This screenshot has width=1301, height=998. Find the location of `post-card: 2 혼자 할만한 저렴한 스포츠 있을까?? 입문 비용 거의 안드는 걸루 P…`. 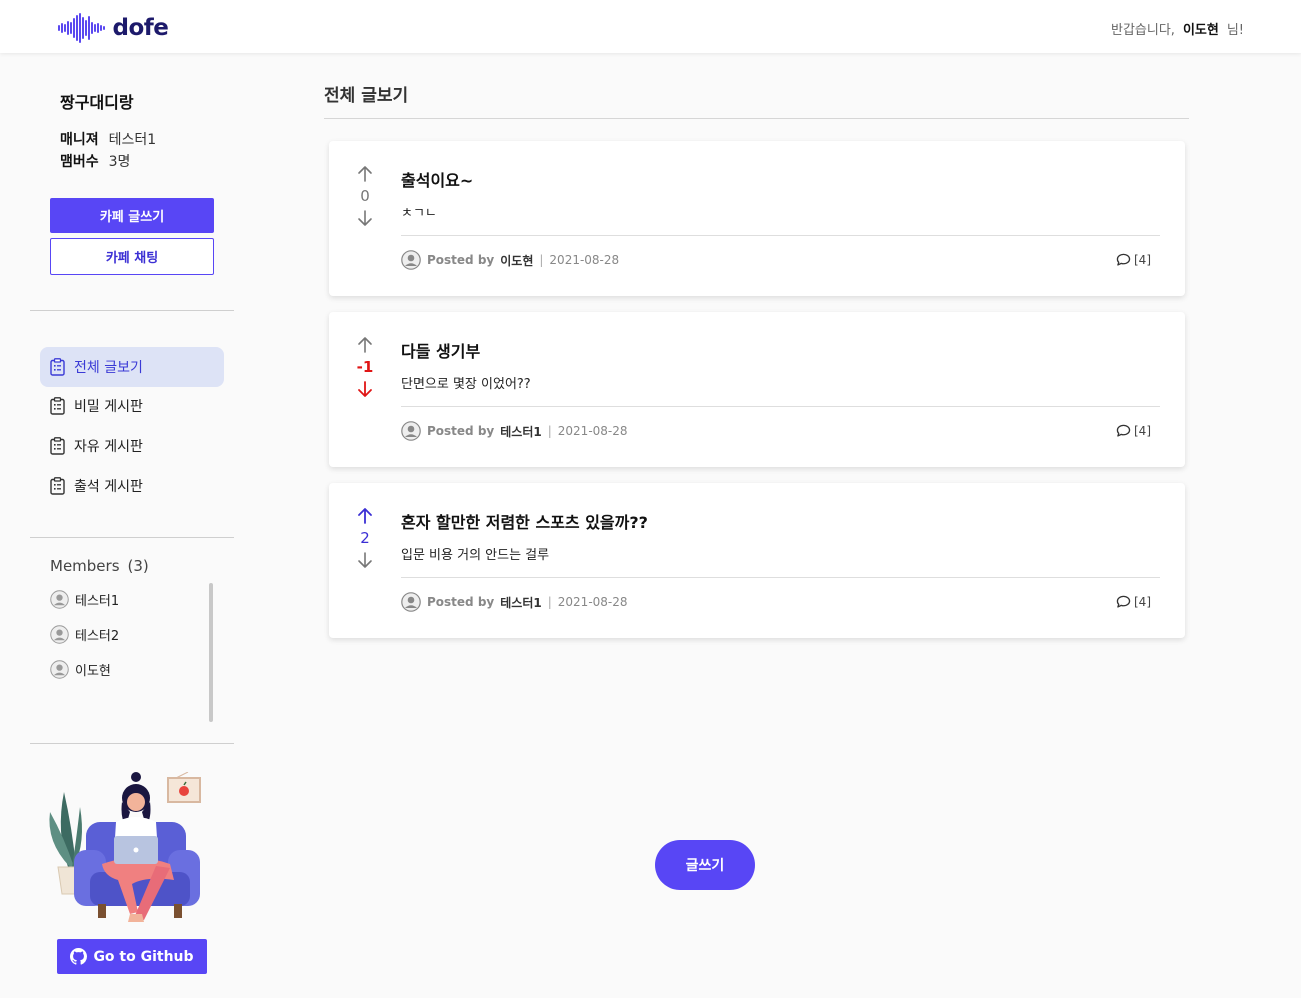

post-card: 2 혼자 할만한 저렴한 스포츠 있을까?? 입문 비용 거의 안드는 걸루 P… is located at coordinates (757, 560).